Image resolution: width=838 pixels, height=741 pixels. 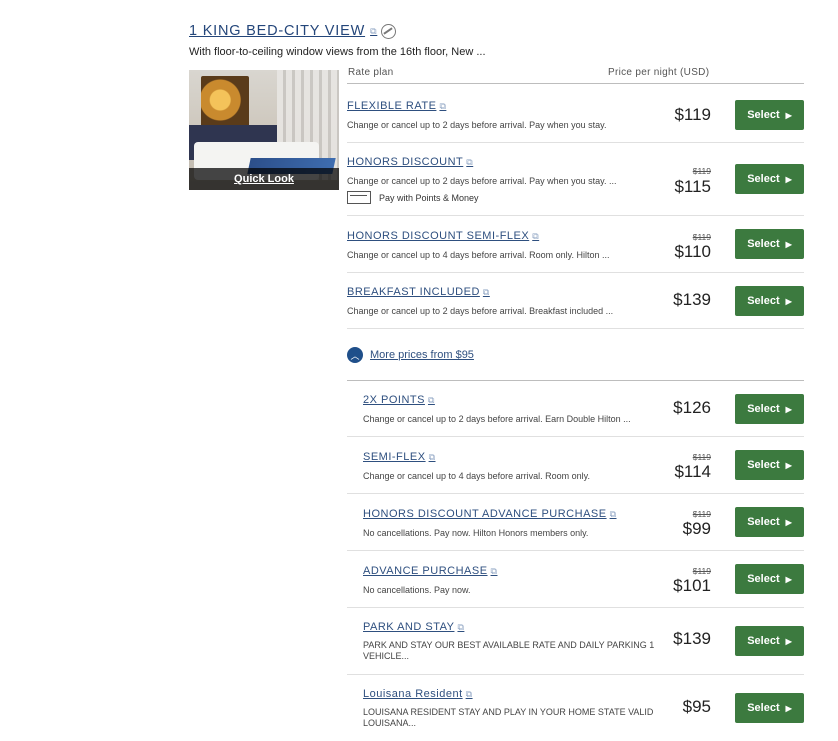 I want to click on more-prices-label: More prices from $95, so click(x=422, y=355).